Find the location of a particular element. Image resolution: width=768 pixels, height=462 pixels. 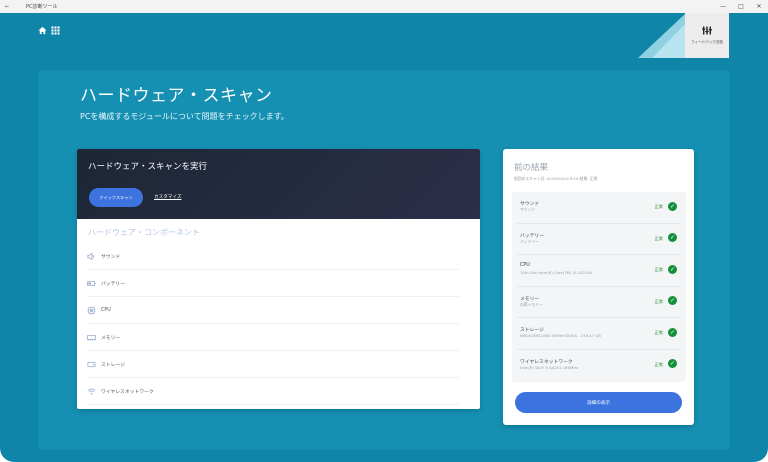

result-detail: KBG40ZNS256G NVMe KIOXIA - 238.47 GB is located at coordinates (560, 335).